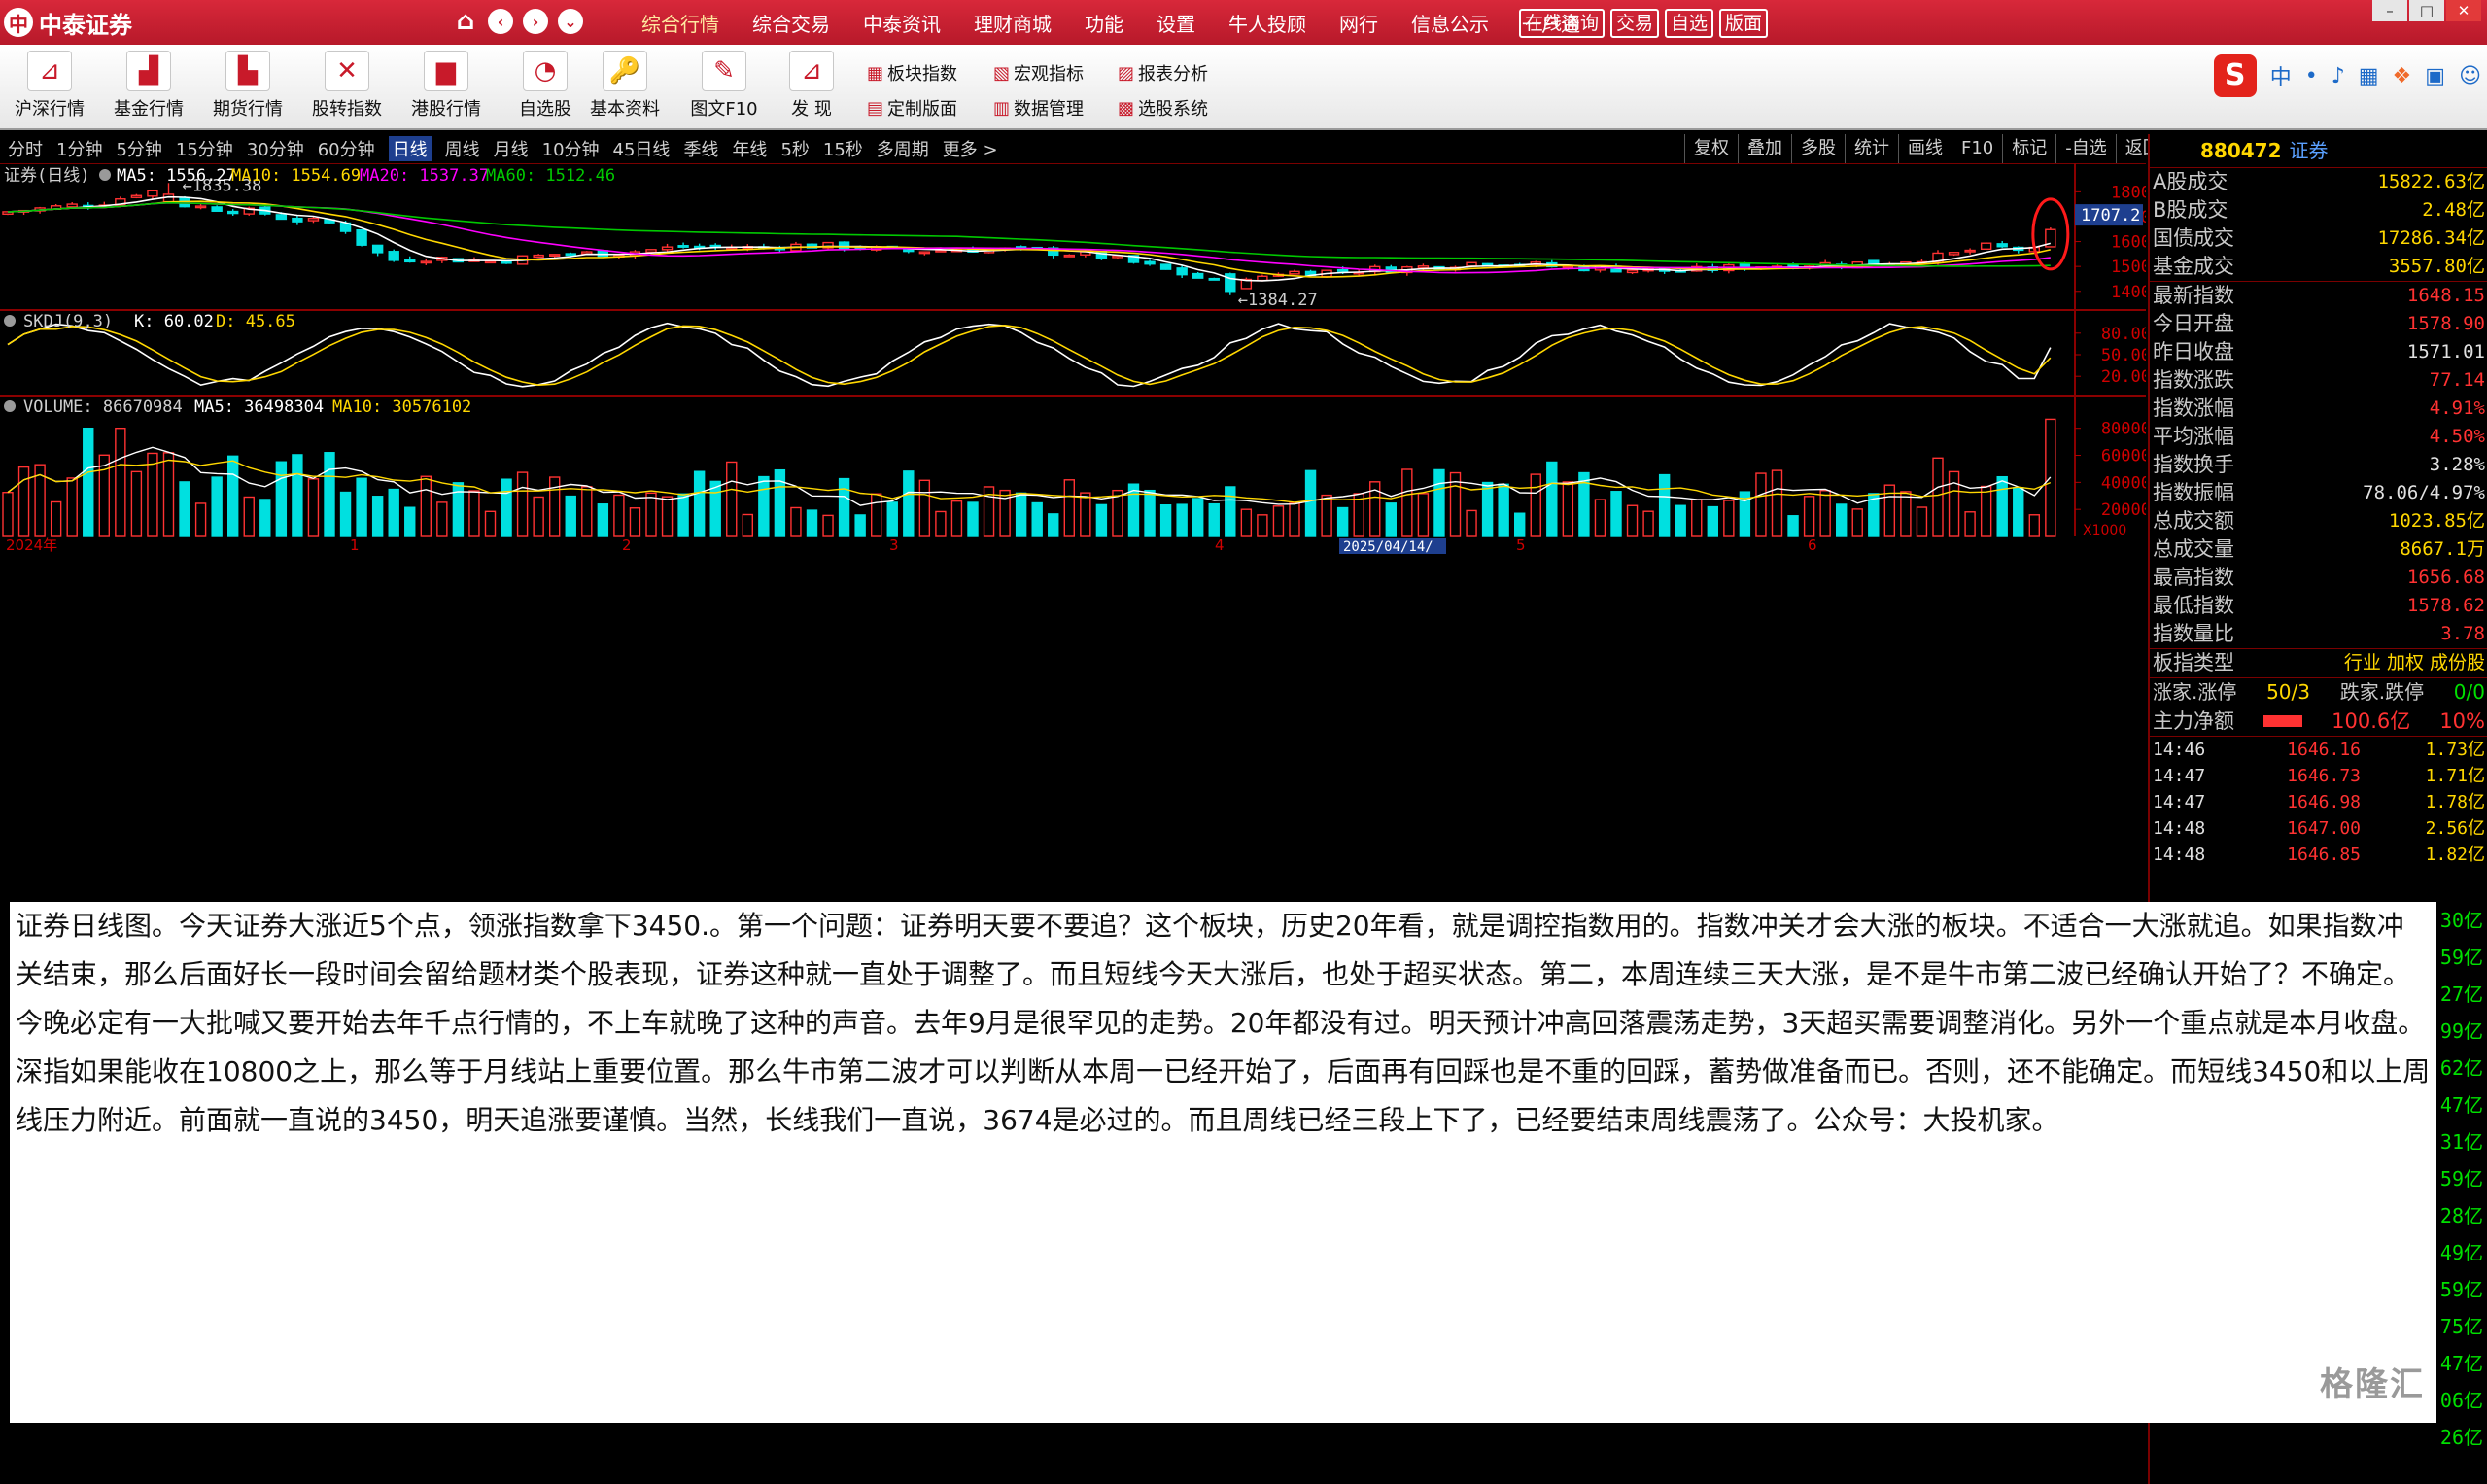  What do you see at coordinates (2235, 75) in the screenshot?
I see `s-brand-icon: S` at bounding box center [2235, 75].